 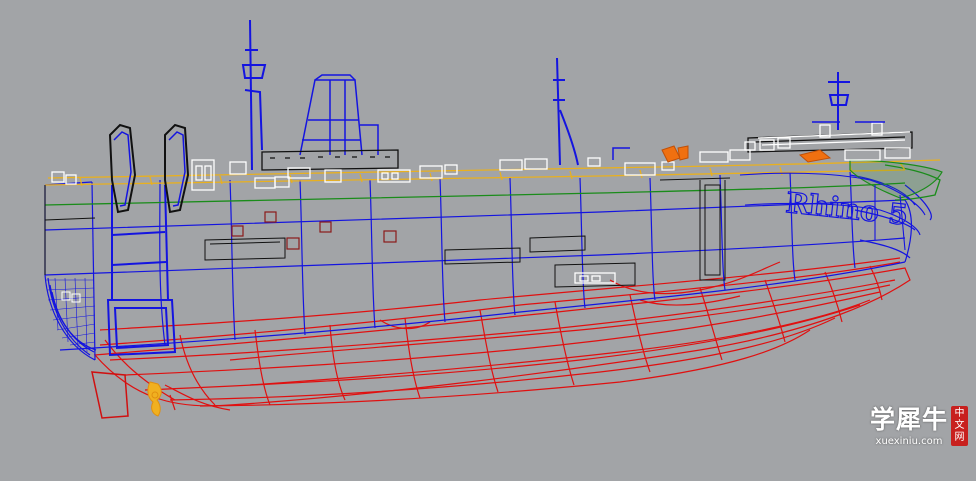 I want to click on watermark-badge-char: 文, so click(x=959, y=425).